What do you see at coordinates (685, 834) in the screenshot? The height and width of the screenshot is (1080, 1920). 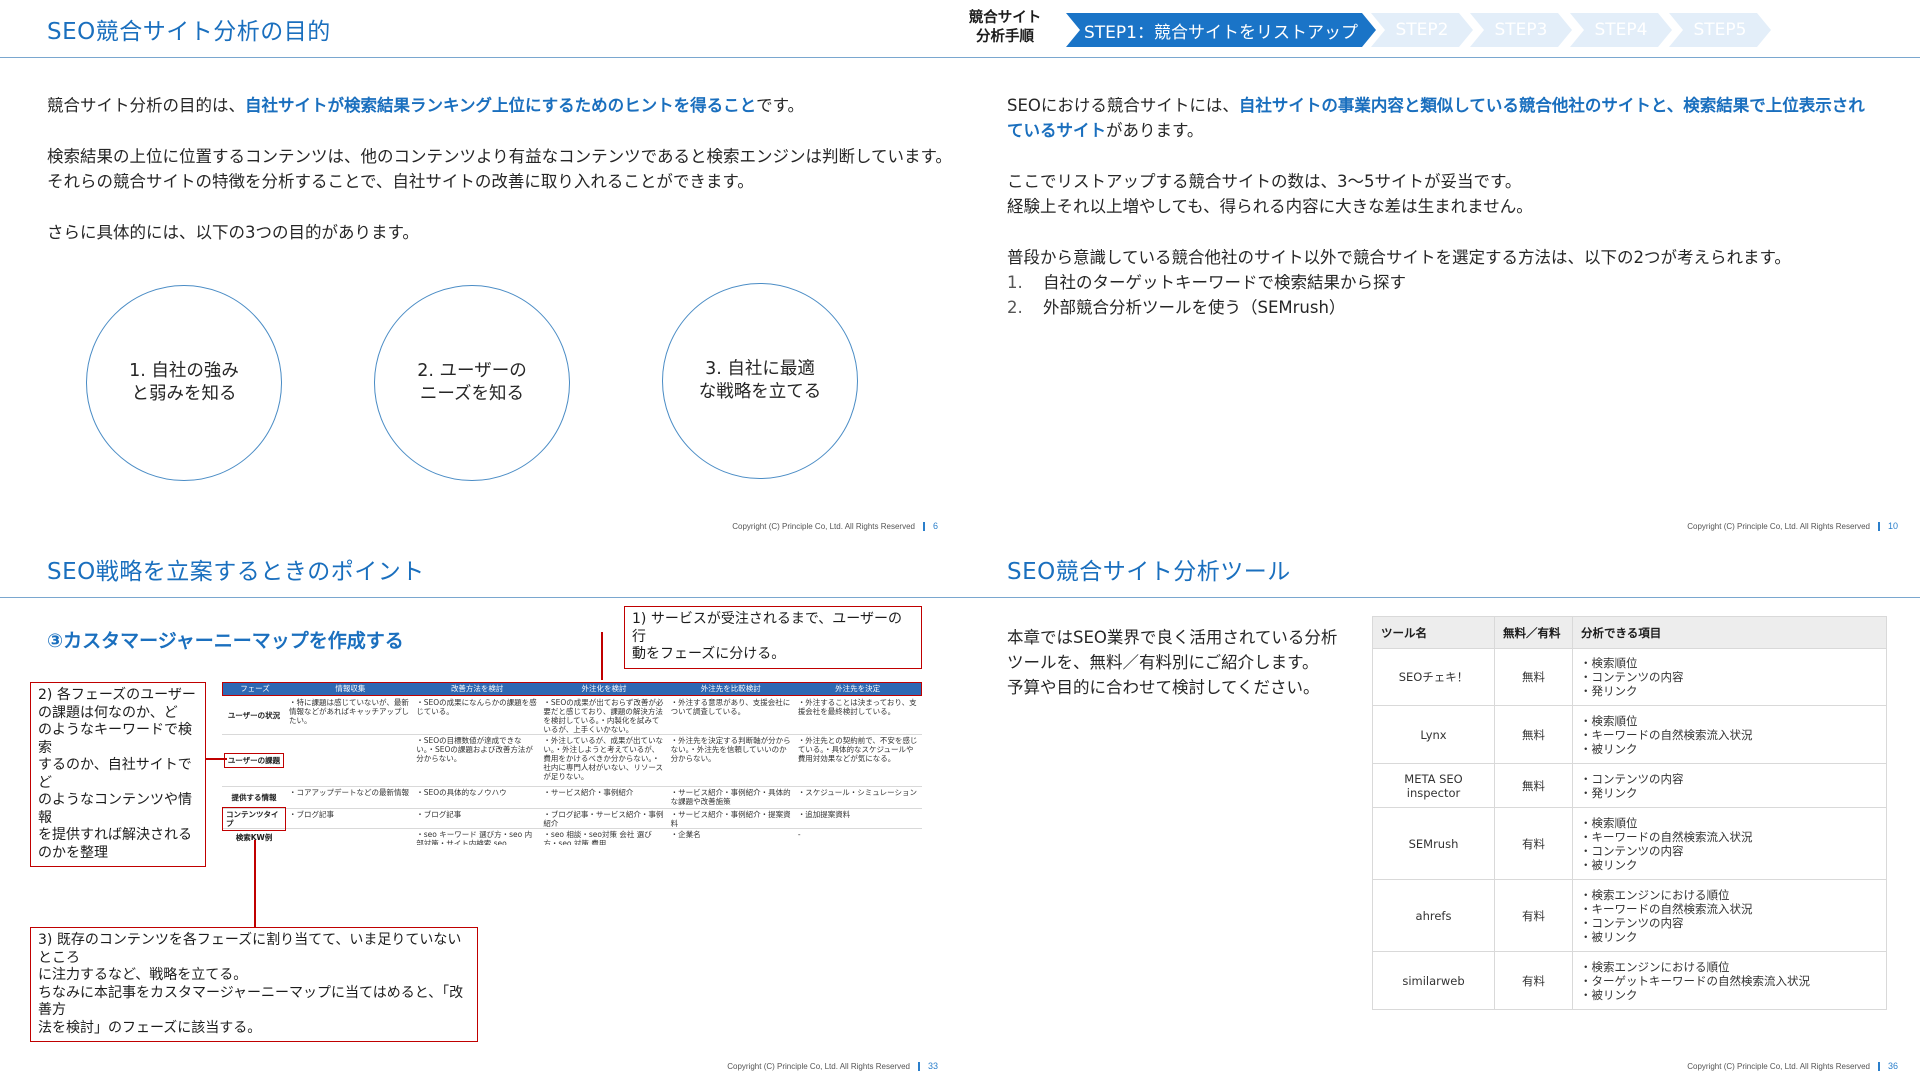 I see `map-cell: ・企業名` at bounding box center [685, 834].